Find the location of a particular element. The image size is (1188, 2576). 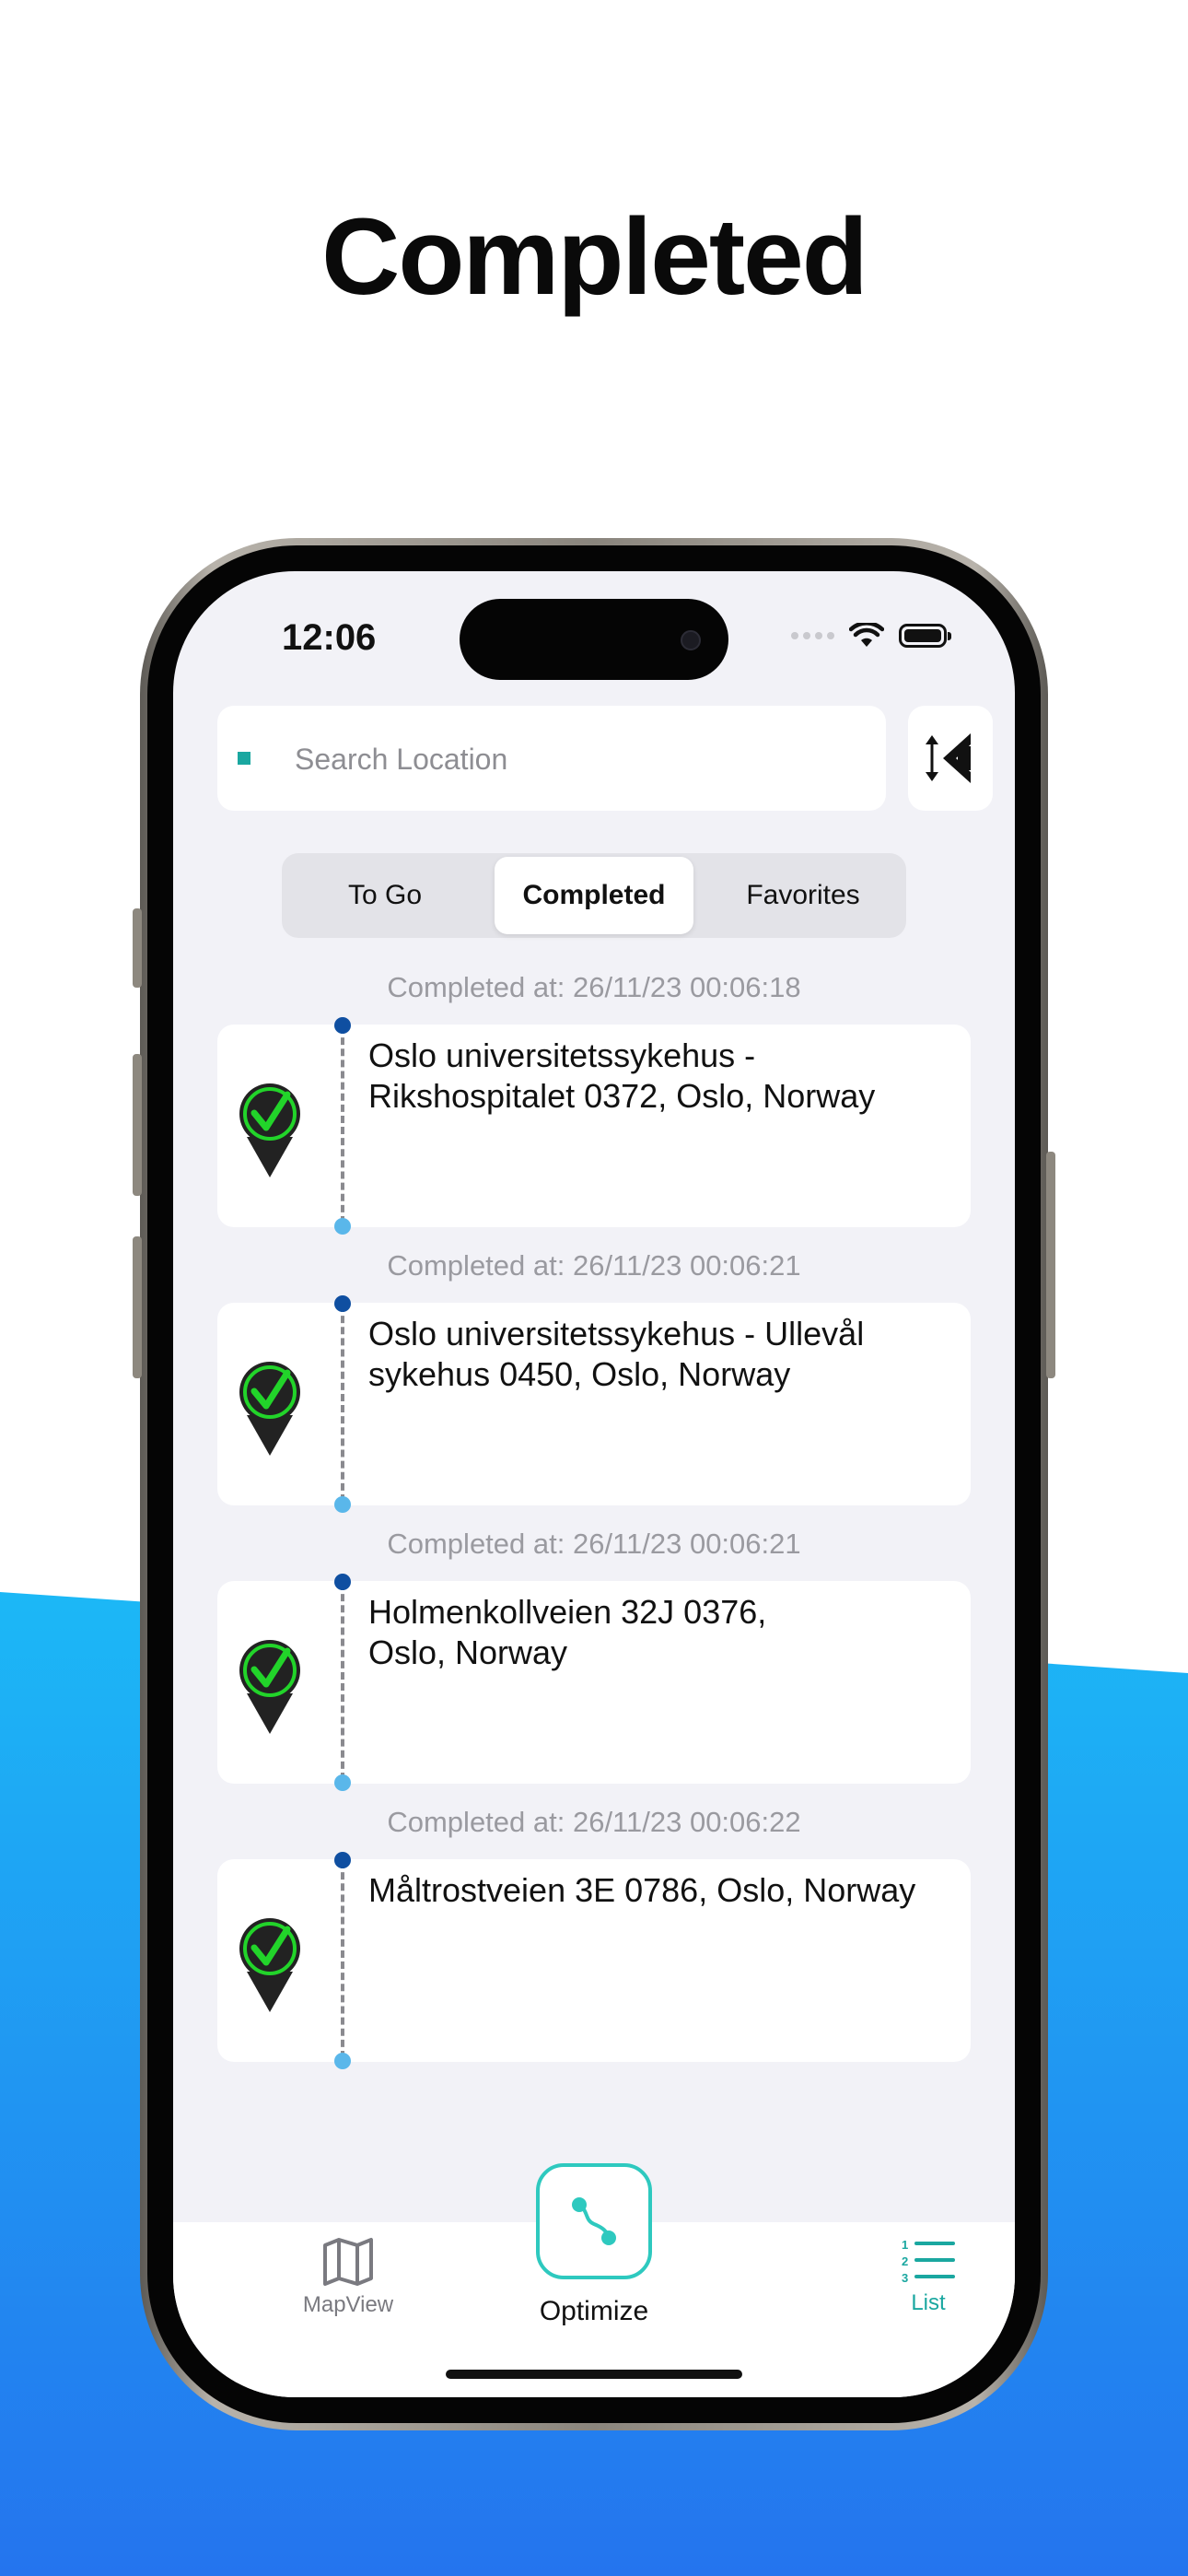

dynamic-island is located at coordinates (594, 639).